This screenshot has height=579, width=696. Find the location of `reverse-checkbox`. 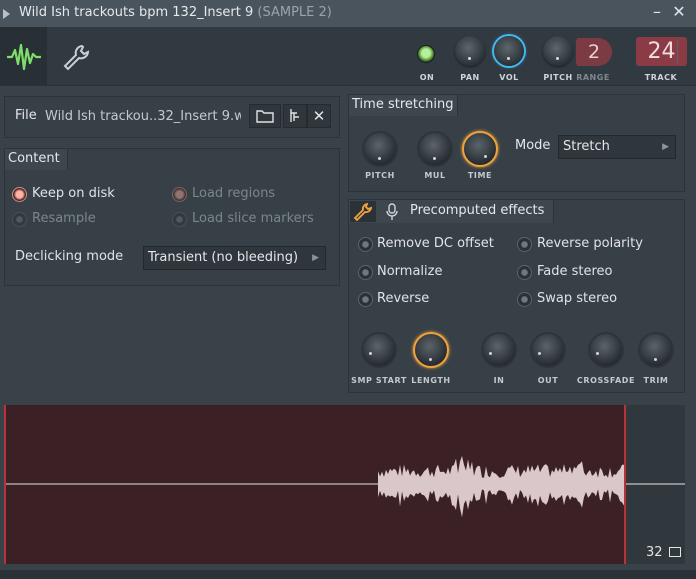

reverse-checkbox is located at coordinates (365, 299).